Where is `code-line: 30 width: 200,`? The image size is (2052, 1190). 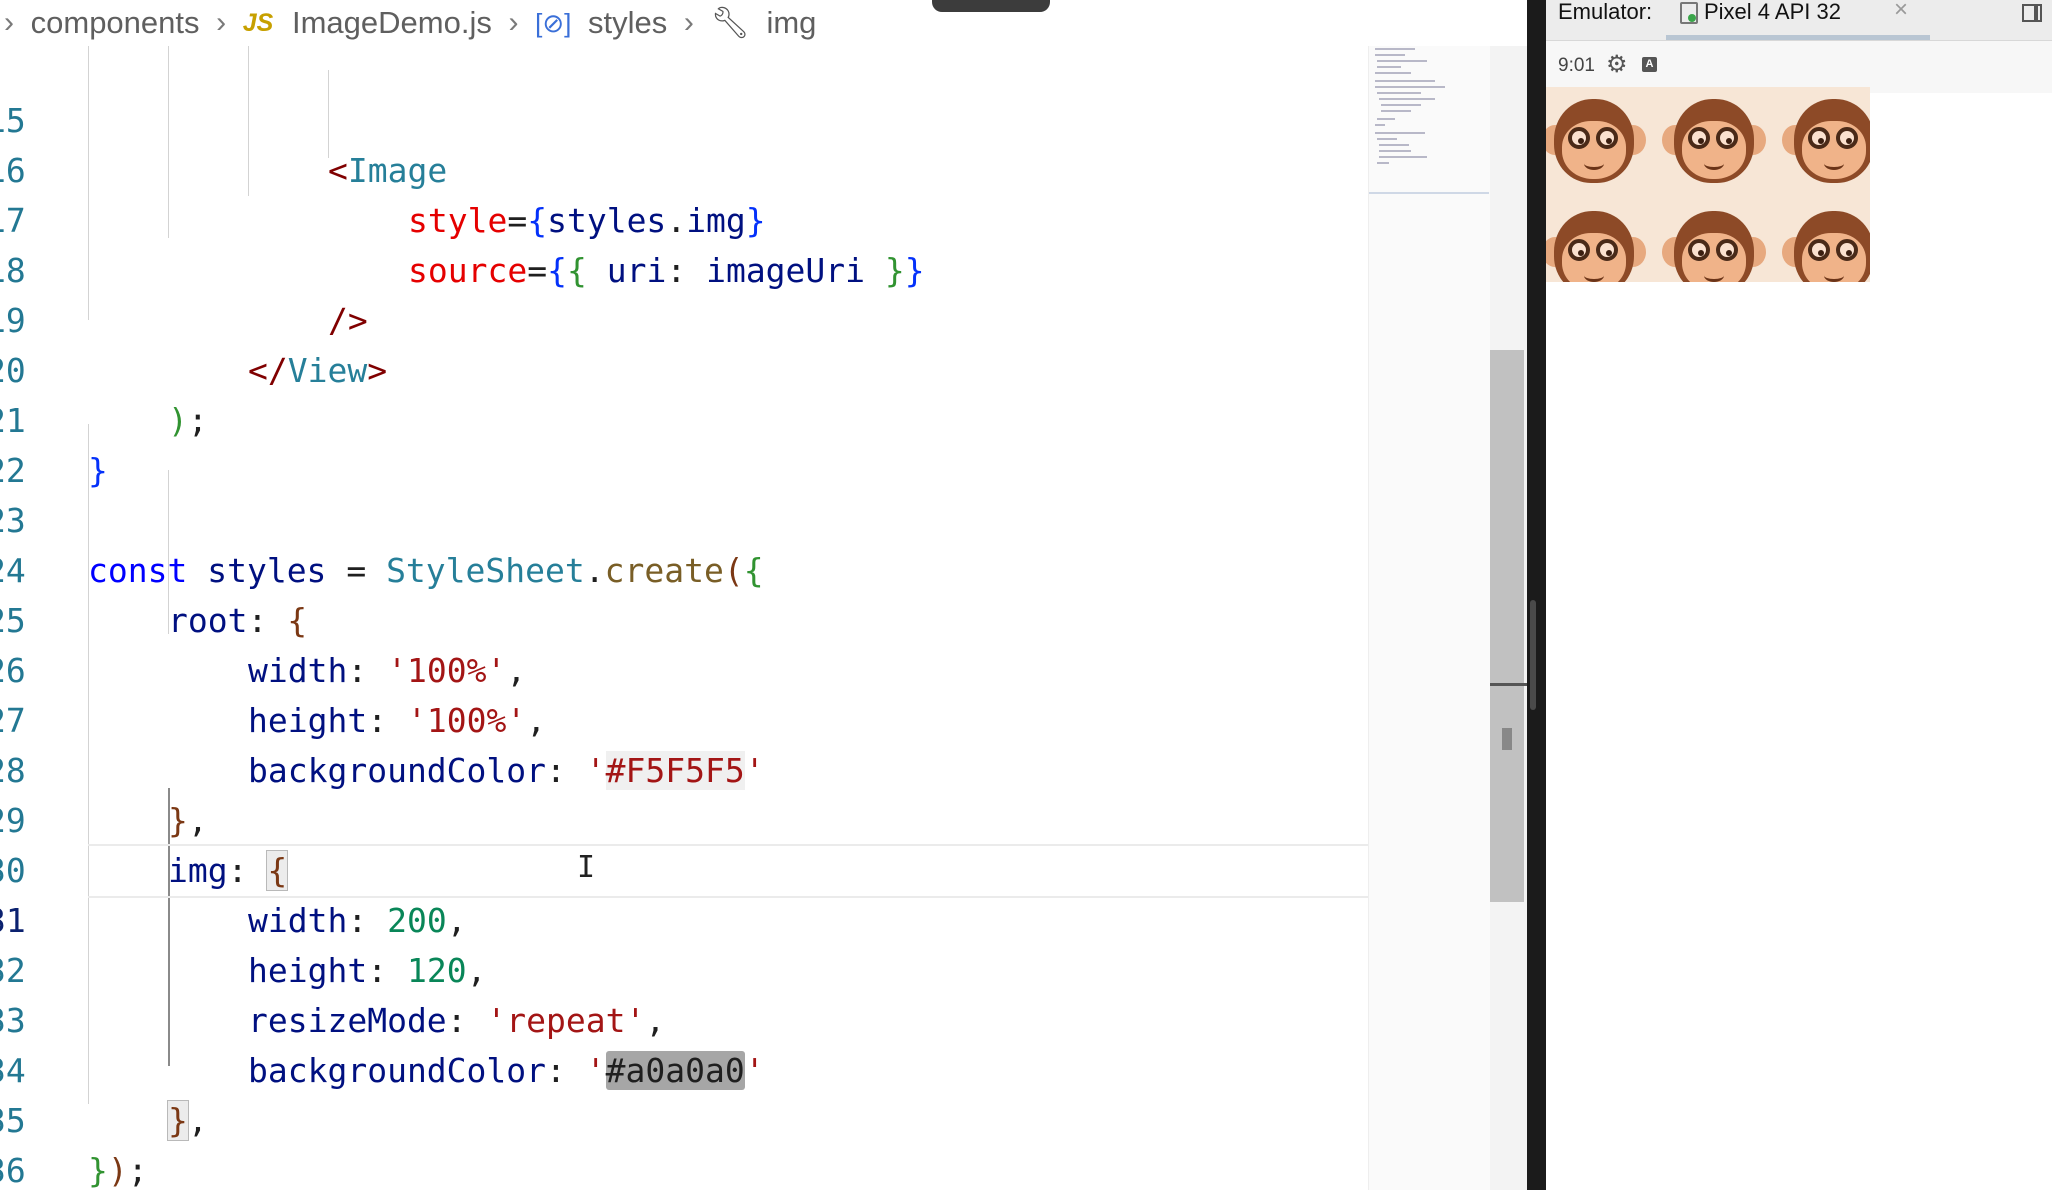 code-line: 30 width: 200, is located at coordinates (684, 868).